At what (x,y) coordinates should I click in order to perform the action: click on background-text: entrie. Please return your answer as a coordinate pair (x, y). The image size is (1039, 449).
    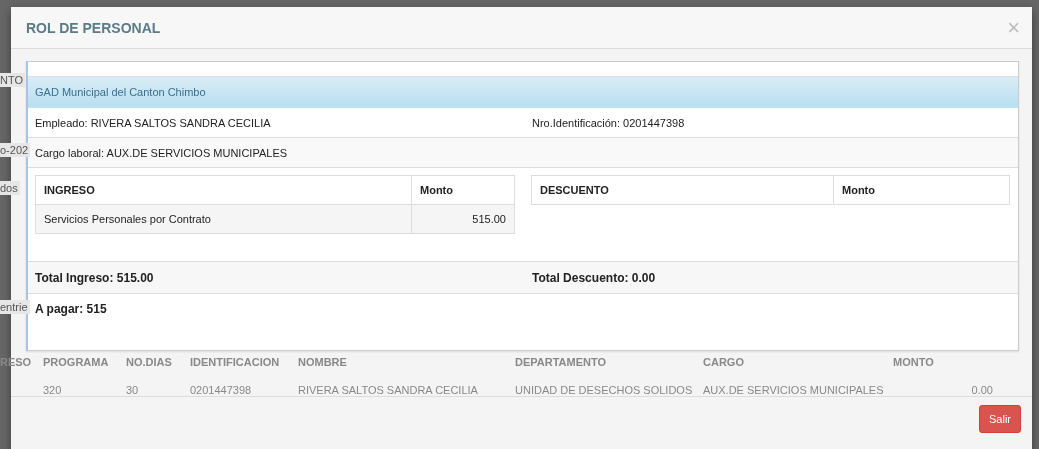
    Looking at the image, I should click on (15, 307).